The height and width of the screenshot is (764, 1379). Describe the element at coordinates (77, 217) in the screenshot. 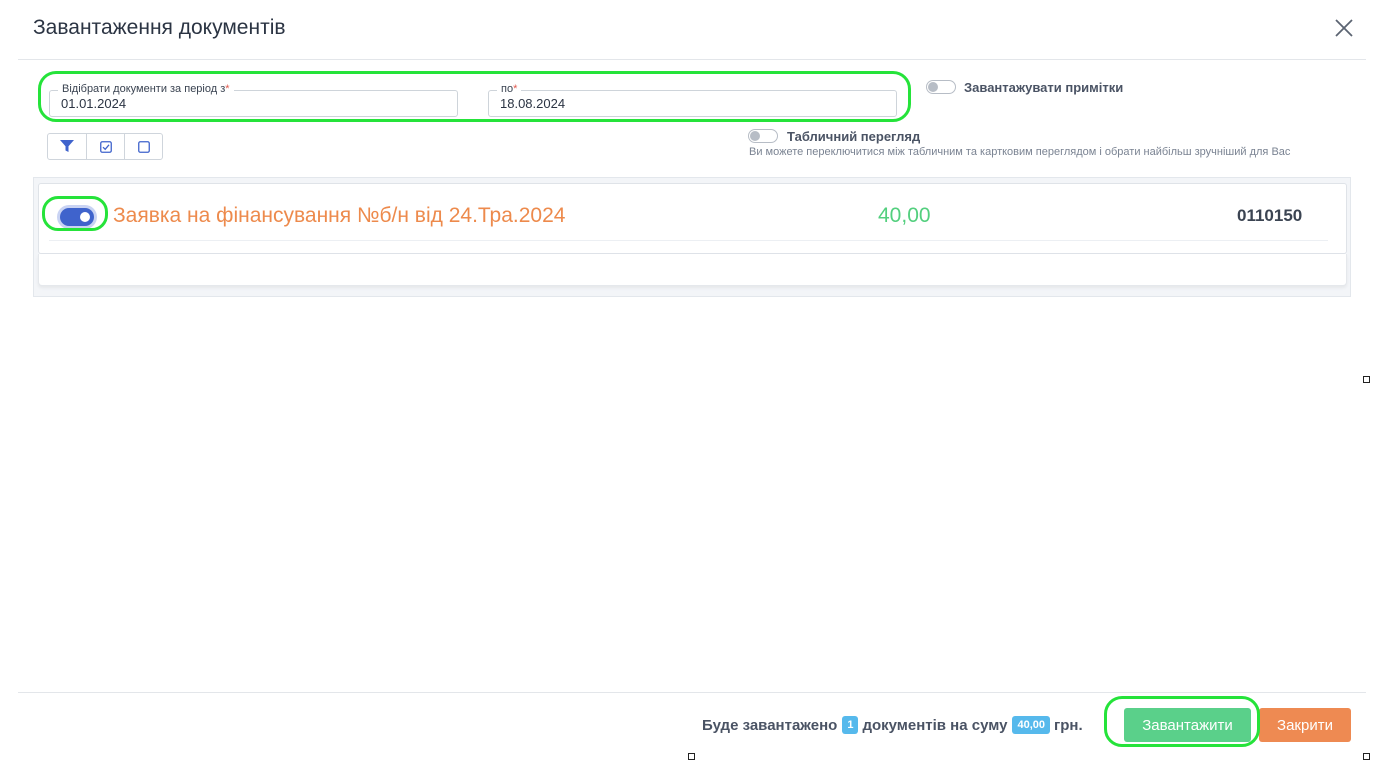

I see `document-select-toggle` at that location.